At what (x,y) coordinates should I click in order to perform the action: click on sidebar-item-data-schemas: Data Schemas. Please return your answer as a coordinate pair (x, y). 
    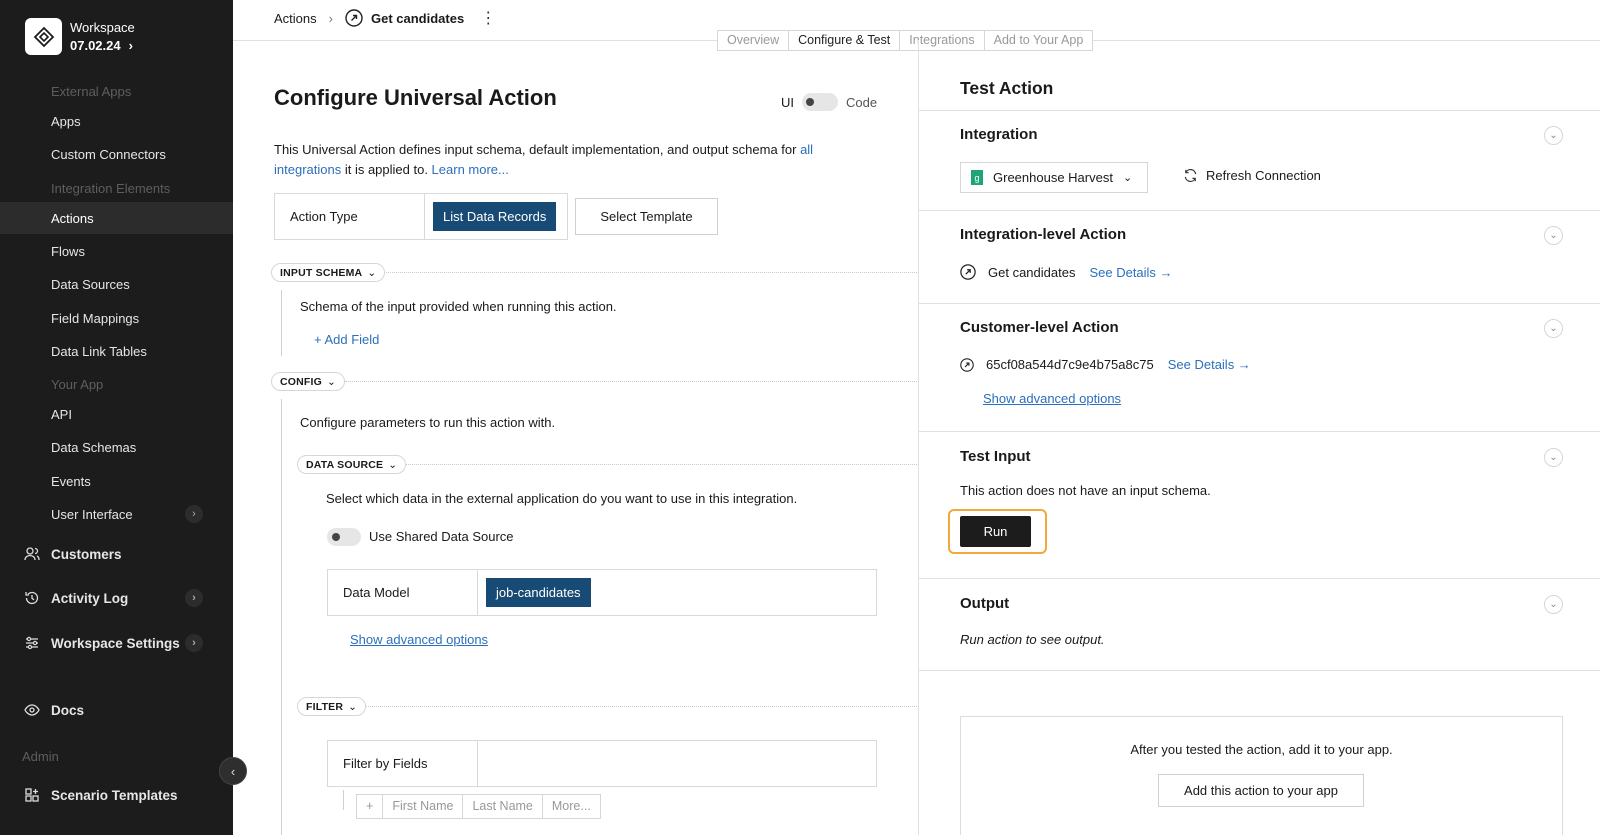
    Looking at the image, I should click on (116, 447).